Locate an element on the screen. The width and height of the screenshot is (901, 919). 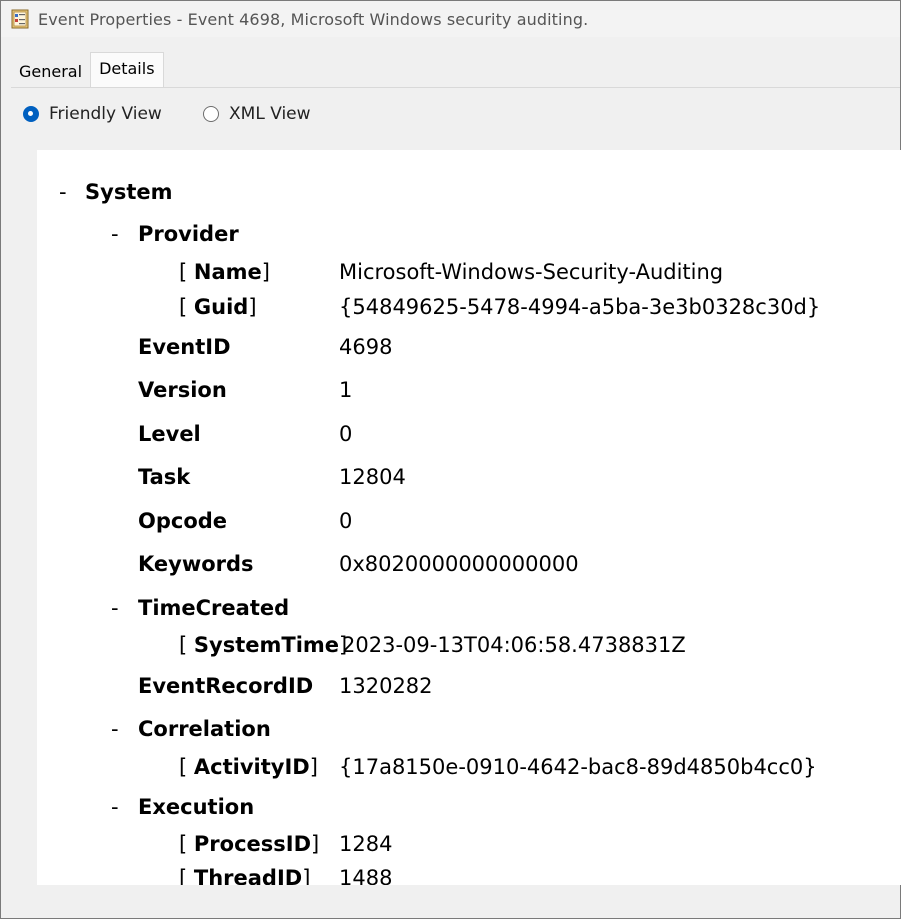
keywords-key: Keywords is located at coordinates (196, 564).